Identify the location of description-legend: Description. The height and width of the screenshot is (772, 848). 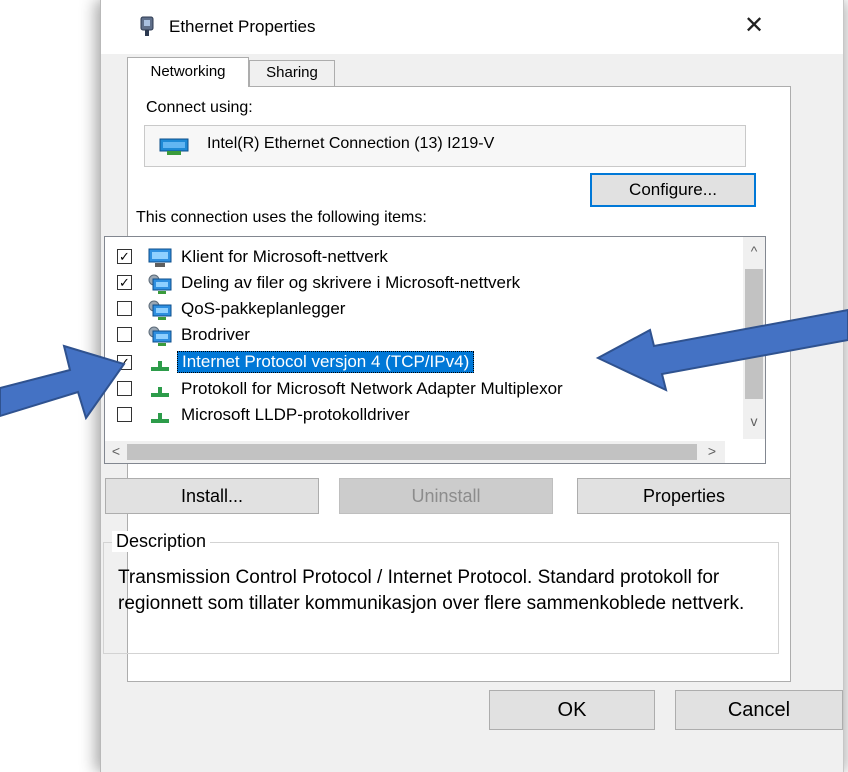
(161, 541).